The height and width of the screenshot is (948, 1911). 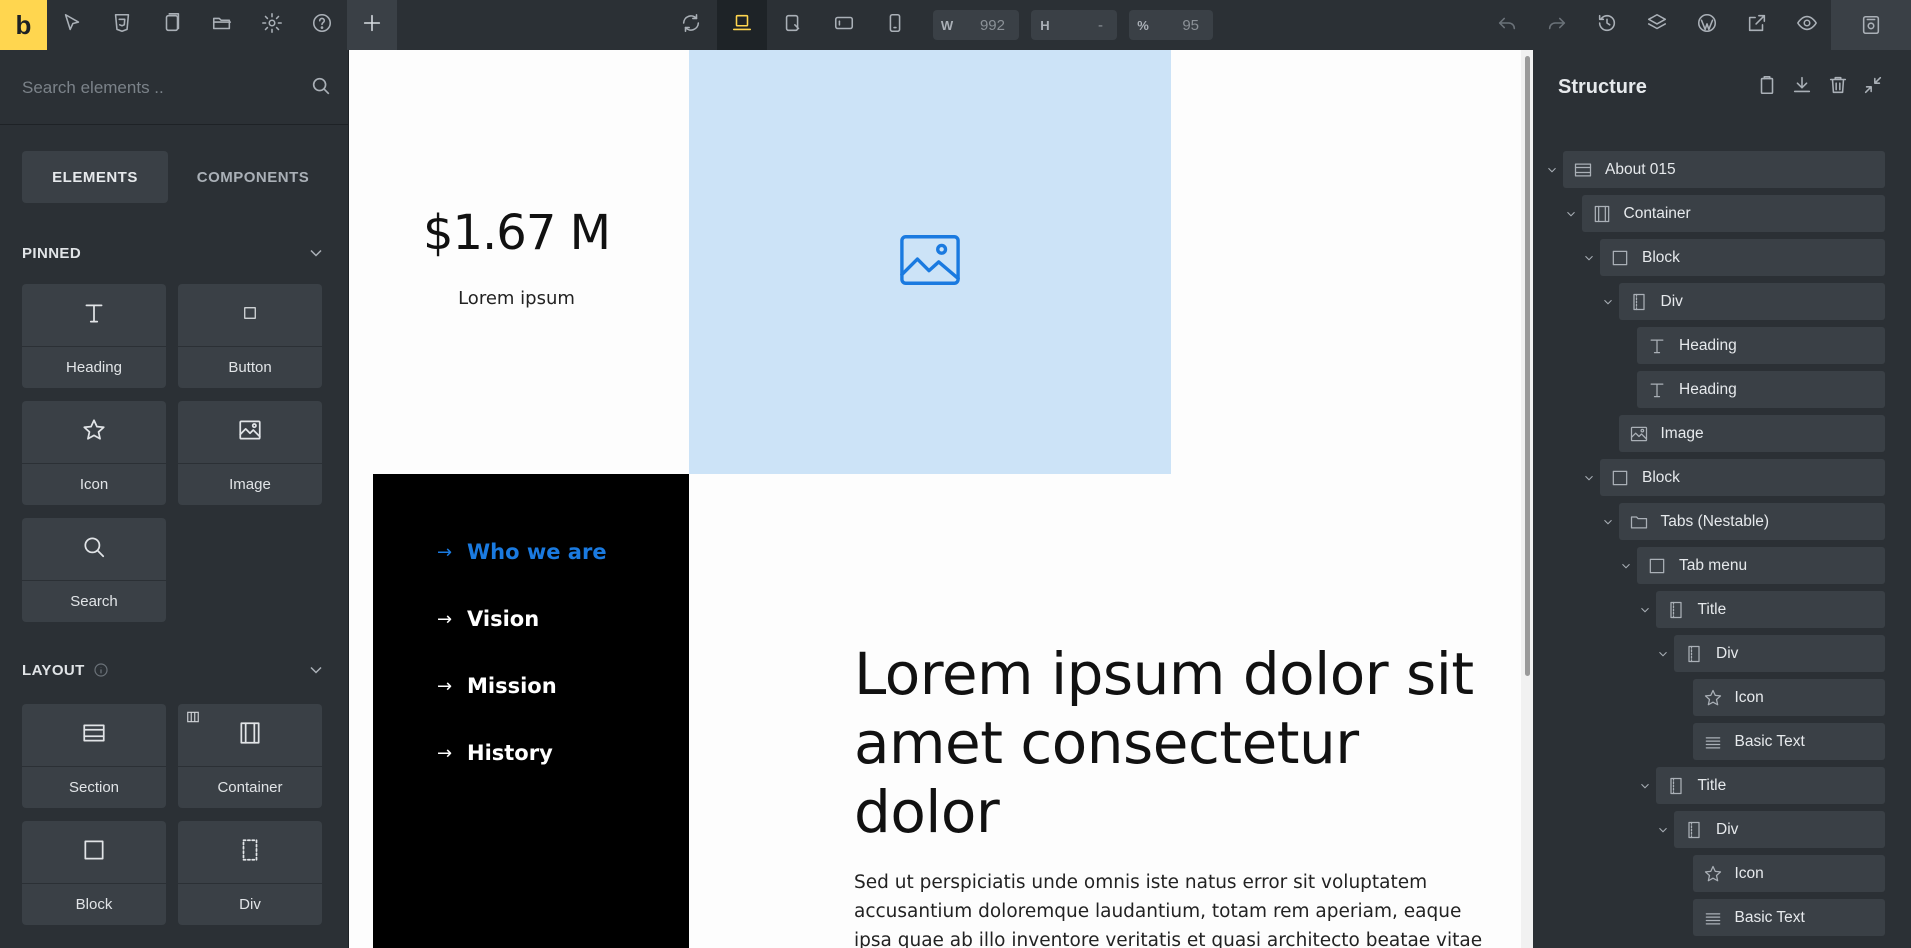 I want to click on zoom-field: % 95, so click(x=1171, y=25).